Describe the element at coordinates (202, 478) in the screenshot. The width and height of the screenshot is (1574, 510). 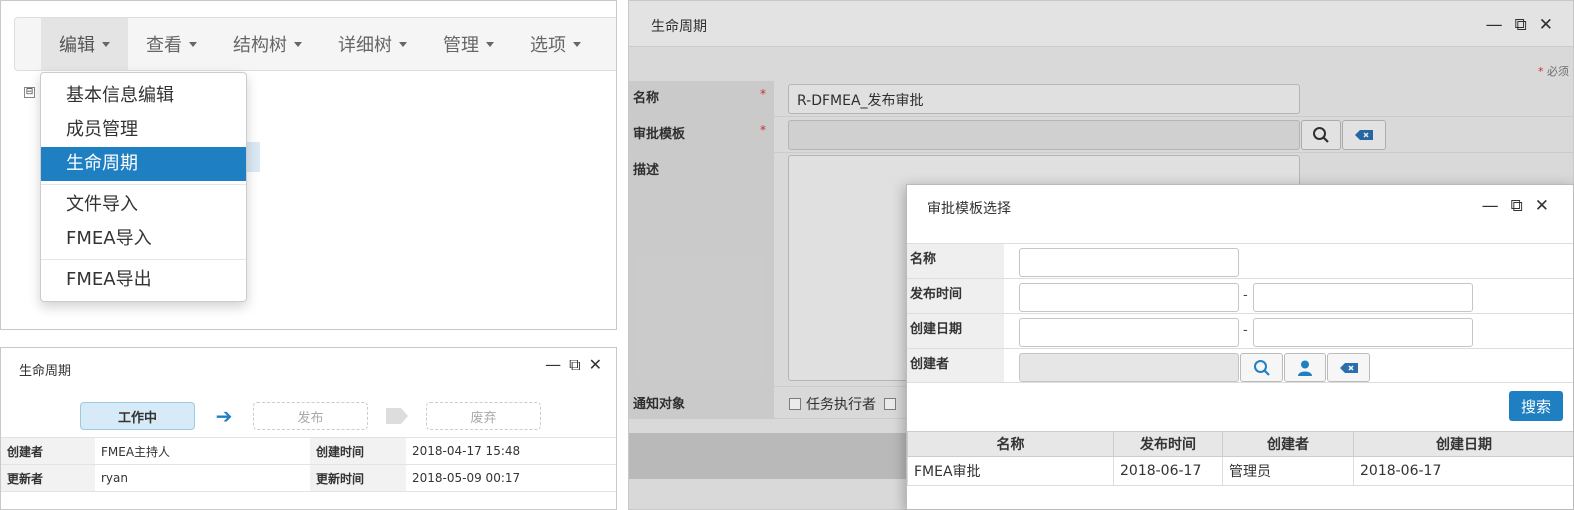
I see `updater-value: ryan` at that location.